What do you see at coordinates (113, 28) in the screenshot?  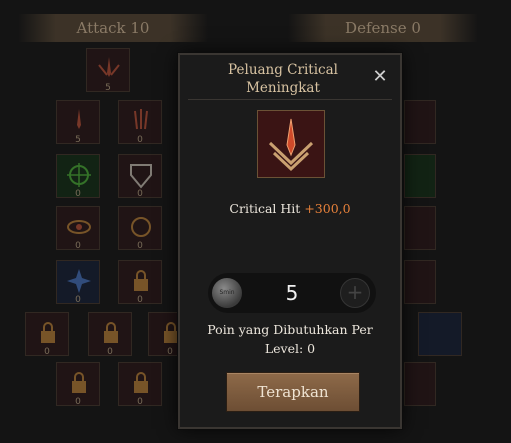 I see `tab-attack: Attack 10` at bounding box center [113, 28].